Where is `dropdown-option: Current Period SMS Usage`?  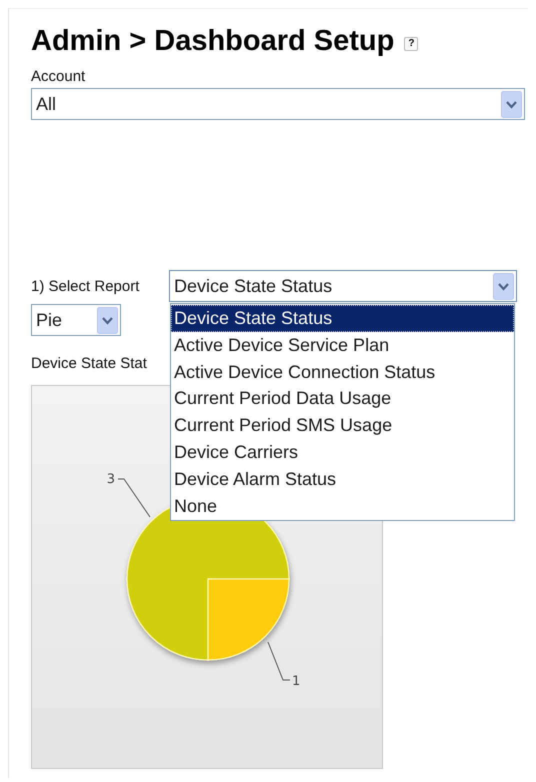
dropdown-option: Current Period SMS Usage is located at coordinates (342, 425).